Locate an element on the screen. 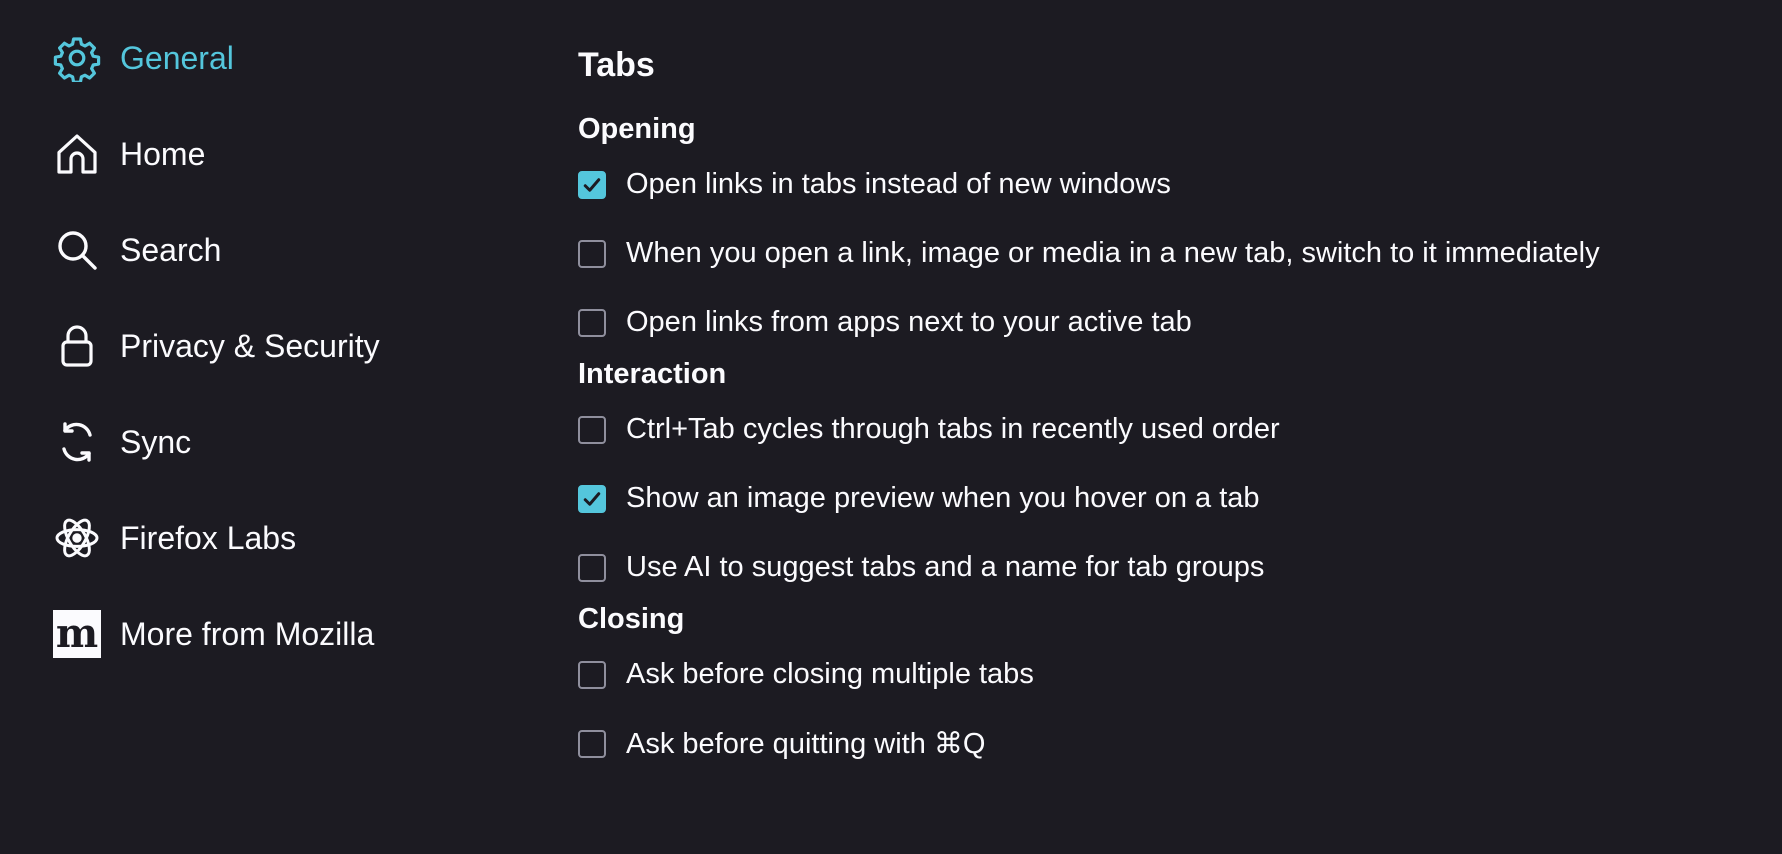 Image resolution: width=1782 pixels, height=854 pixels. option-ask-before-quitting: Ask before quitting with ⌘Q is located at coordinates (1158, 743).